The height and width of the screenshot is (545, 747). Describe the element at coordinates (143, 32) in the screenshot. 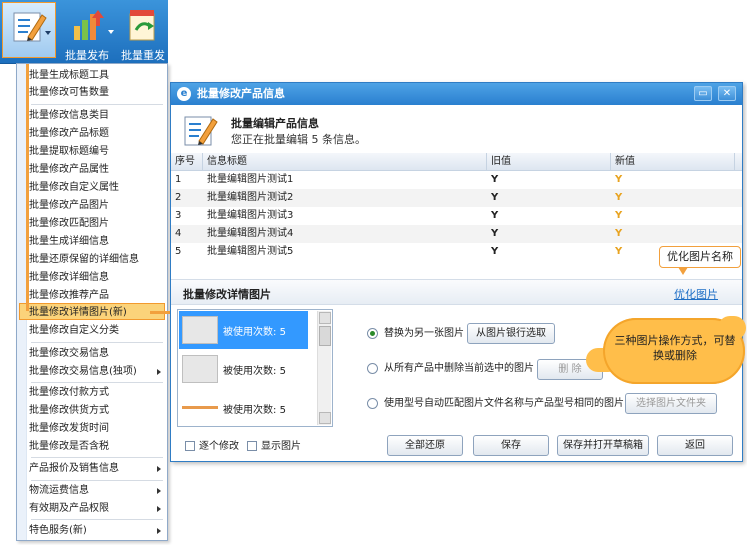

I see `batch-republish-button: 批量重发` at that location.